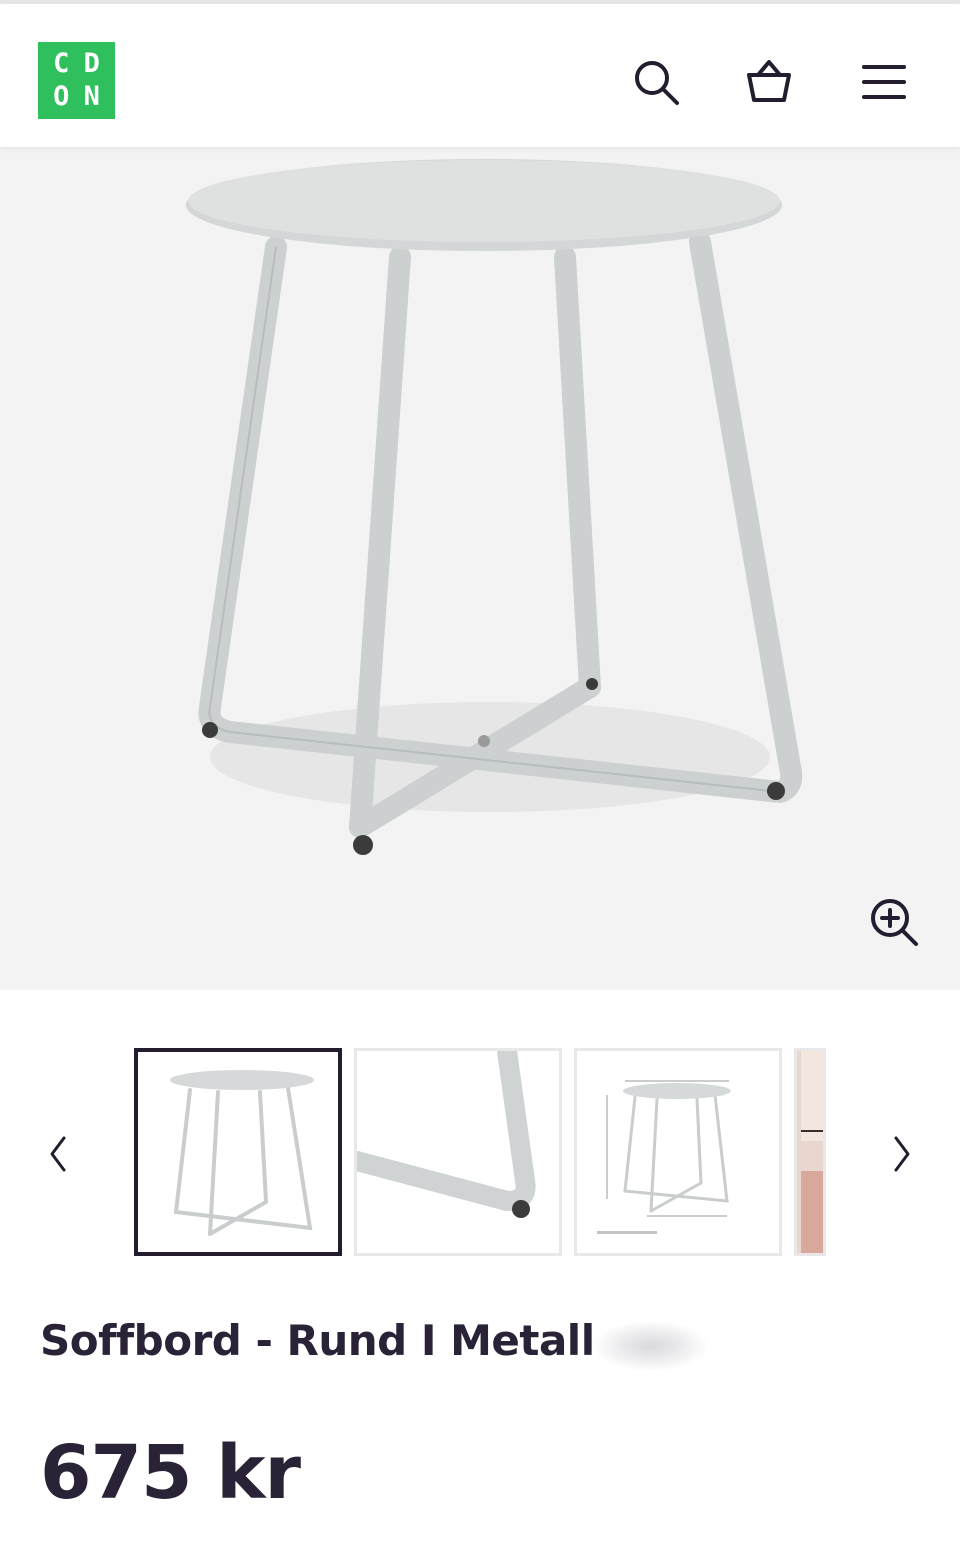  I want to click on basket-icon, so click(769, 81).